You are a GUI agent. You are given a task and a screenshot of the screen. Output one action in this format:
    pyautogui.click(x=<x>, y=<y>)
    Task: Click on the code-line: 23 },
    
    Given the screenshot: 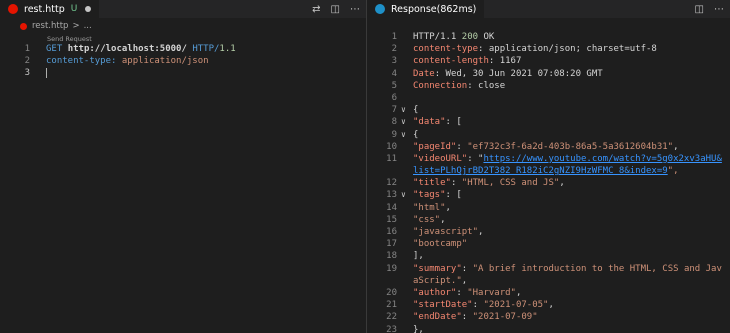 What is the action you would take?
    pyautogui.click(x=548, y=328)
    